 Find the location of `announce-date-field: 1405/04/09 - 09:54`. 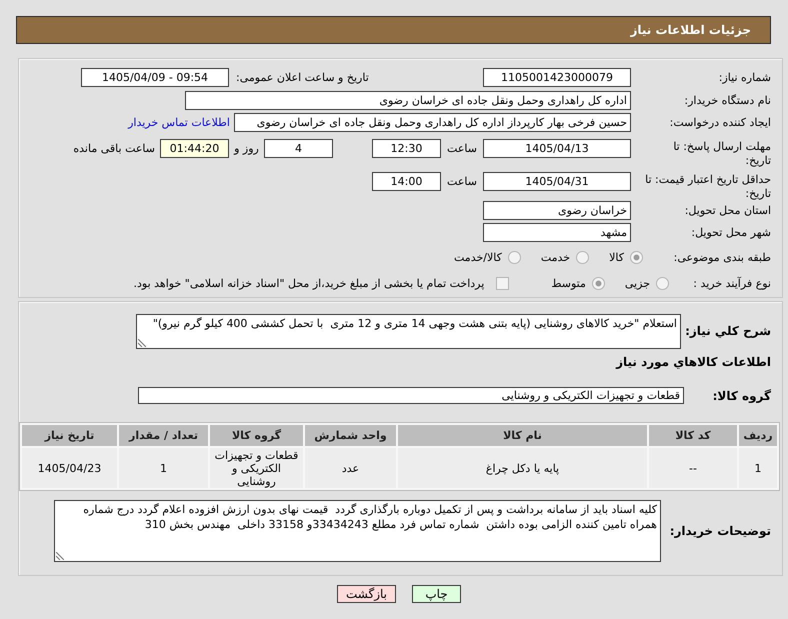

announce-date-field: 1405/04/09 - 09:54 is located at coordinates (155, 77).